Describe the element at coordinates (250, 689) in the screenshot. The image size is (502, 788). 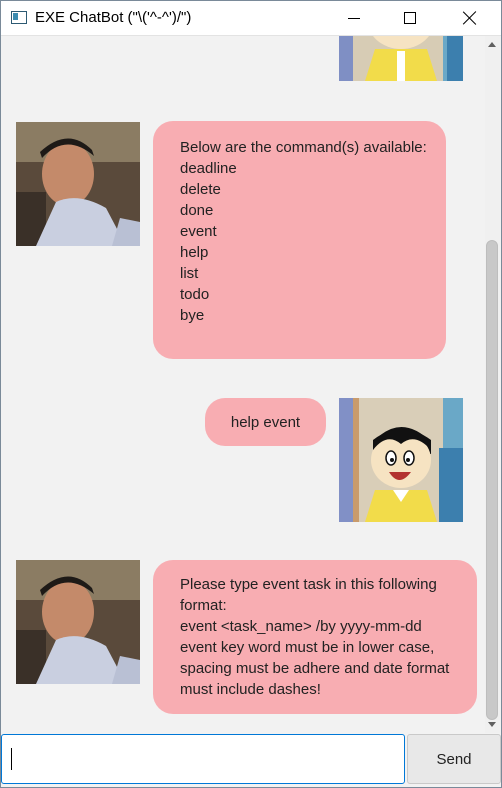
I see `message-line: must include dashes!` at that location.